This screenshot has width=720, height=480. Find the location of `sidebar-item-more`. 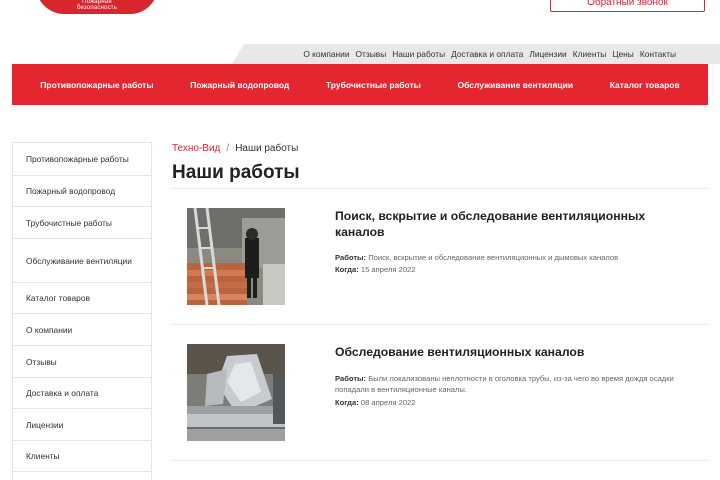

sidebar-item-more is located at coordinates (82, 475).